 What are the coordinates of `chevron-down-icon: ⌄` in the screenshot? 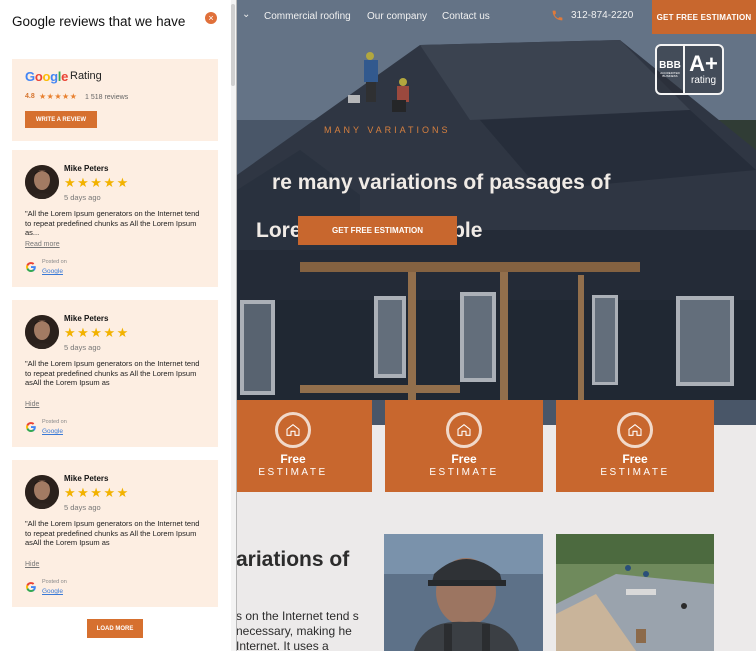 It's located at (246, 14).